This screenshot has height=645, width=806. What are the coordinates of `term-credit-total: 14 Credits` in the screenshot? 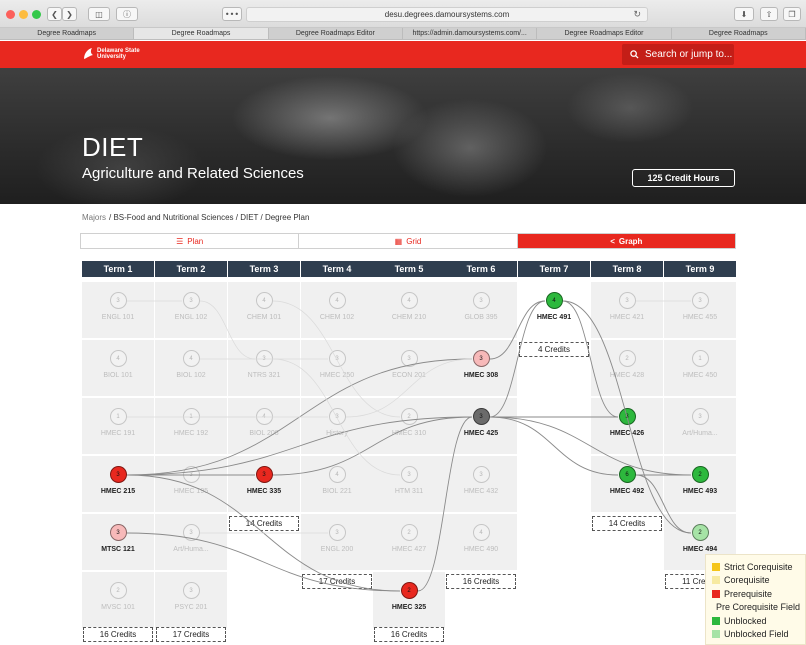 It's located at (627, 523).